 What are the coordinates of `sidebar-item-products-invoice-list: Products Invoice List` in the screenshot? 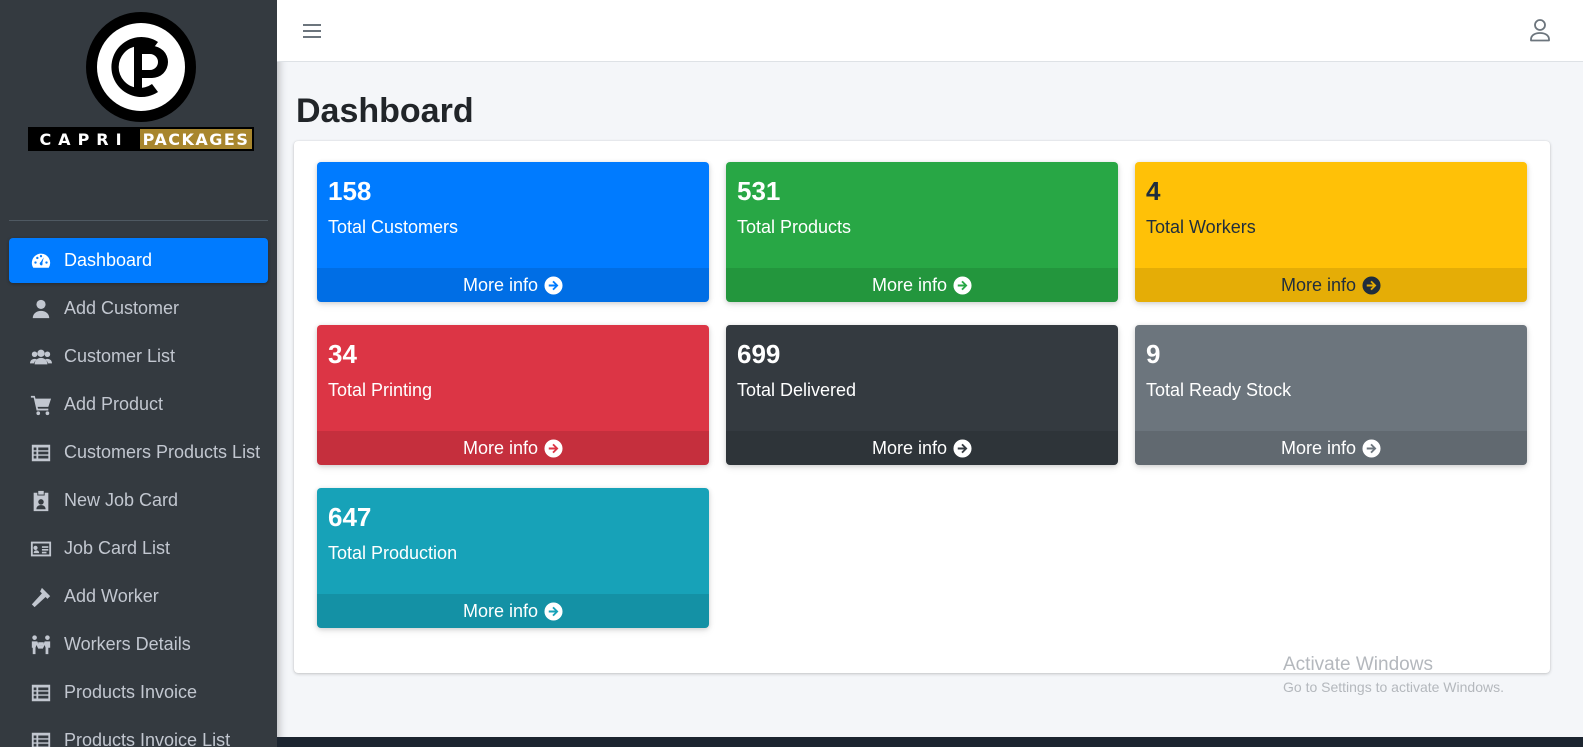 It's located at (138, 732).